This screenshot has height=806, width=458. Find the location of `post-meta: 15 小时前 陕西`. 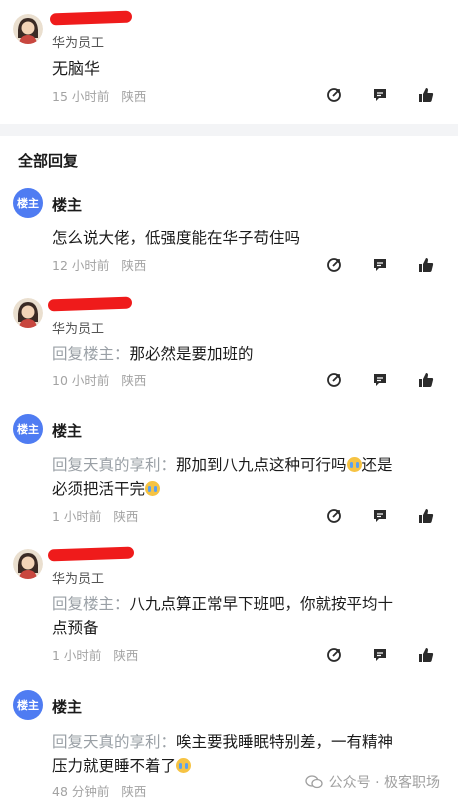

post-meta: 15 小时前 陕西 is located at coordinates (99, 95).